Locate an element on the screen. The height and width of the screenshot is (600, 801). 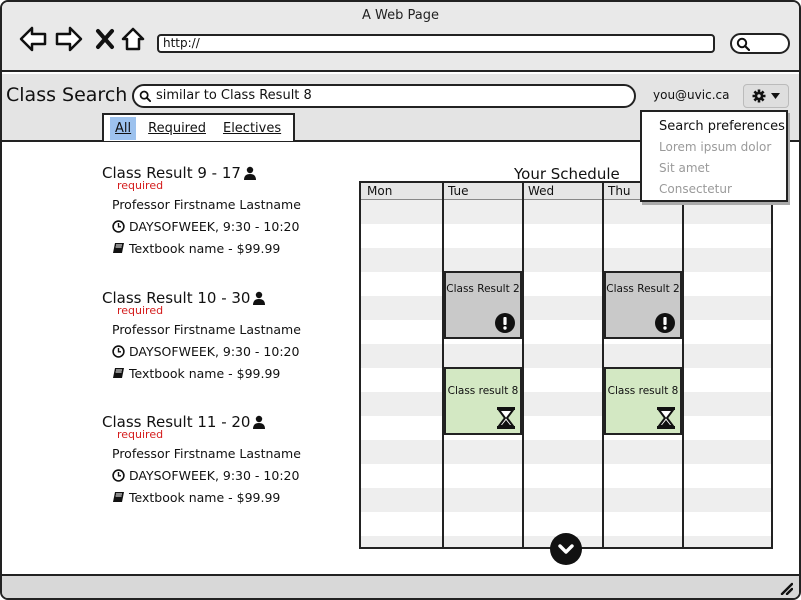
forward-arrow-icon is located at coordinates (69, 39).